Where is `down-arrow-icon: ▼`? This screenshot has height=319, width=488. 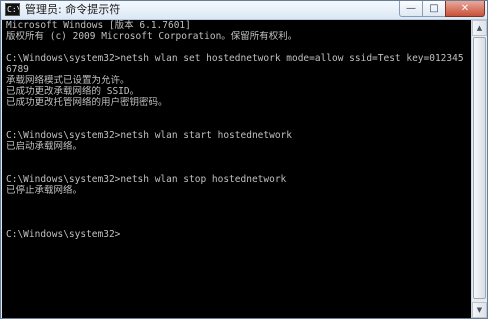 down-arrow-icon: ▼ is located at coordinates (479, 310).